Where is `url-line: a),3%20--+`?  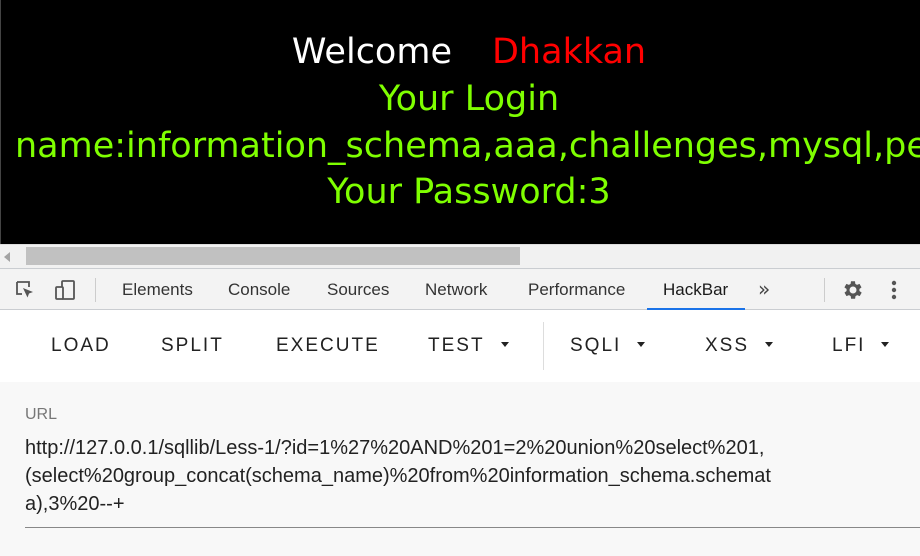
url-line: a),3%20--+ is located at coordinates (75, 504).